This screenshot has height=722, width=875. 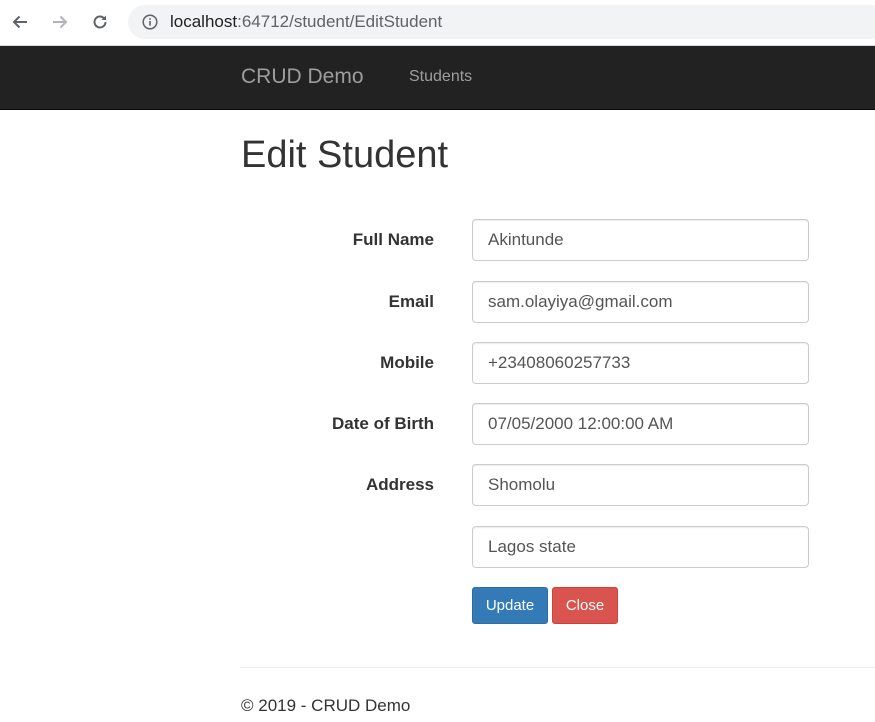 I want to click on app-navbar: CRUD Demo Students, so click(x=437, y=78).